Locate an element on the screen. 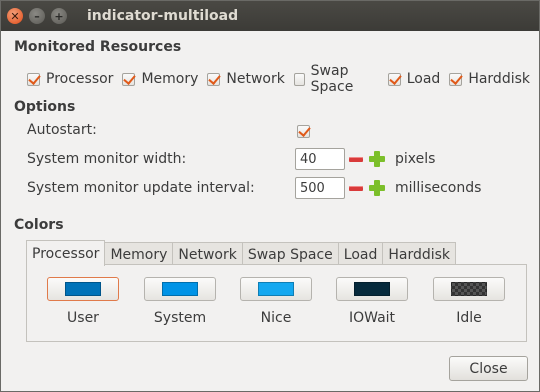  autostart-checkbox is located at coordinates (303, 131).